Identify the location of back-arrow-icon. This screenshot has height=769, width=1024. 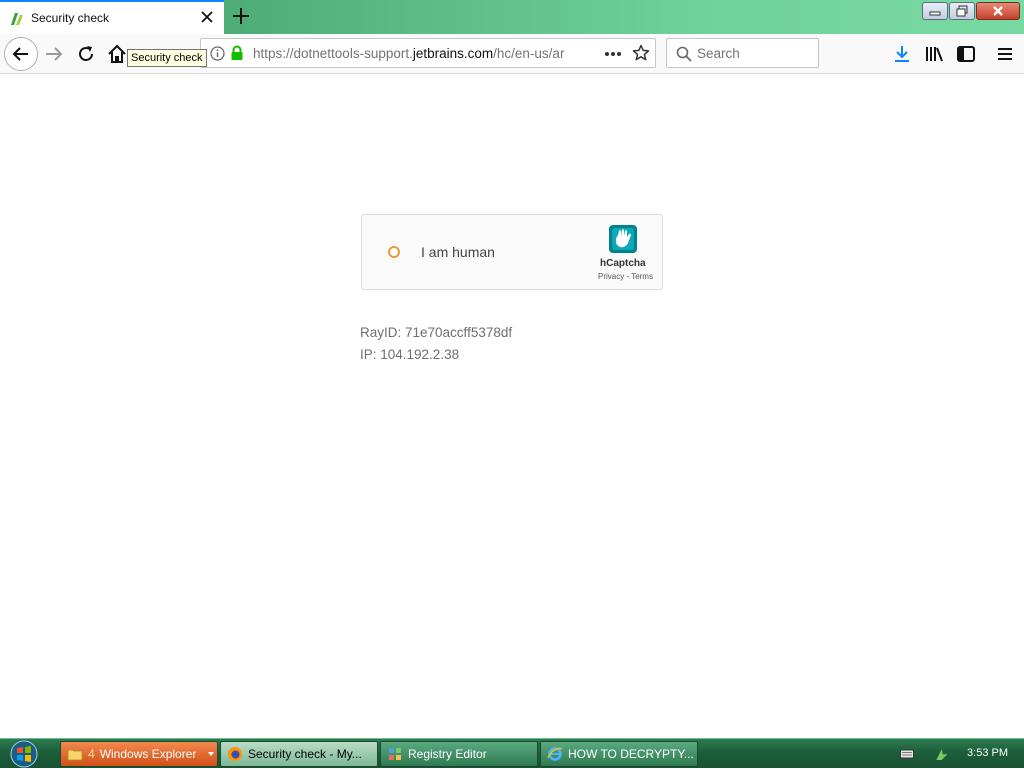
(20, 54).